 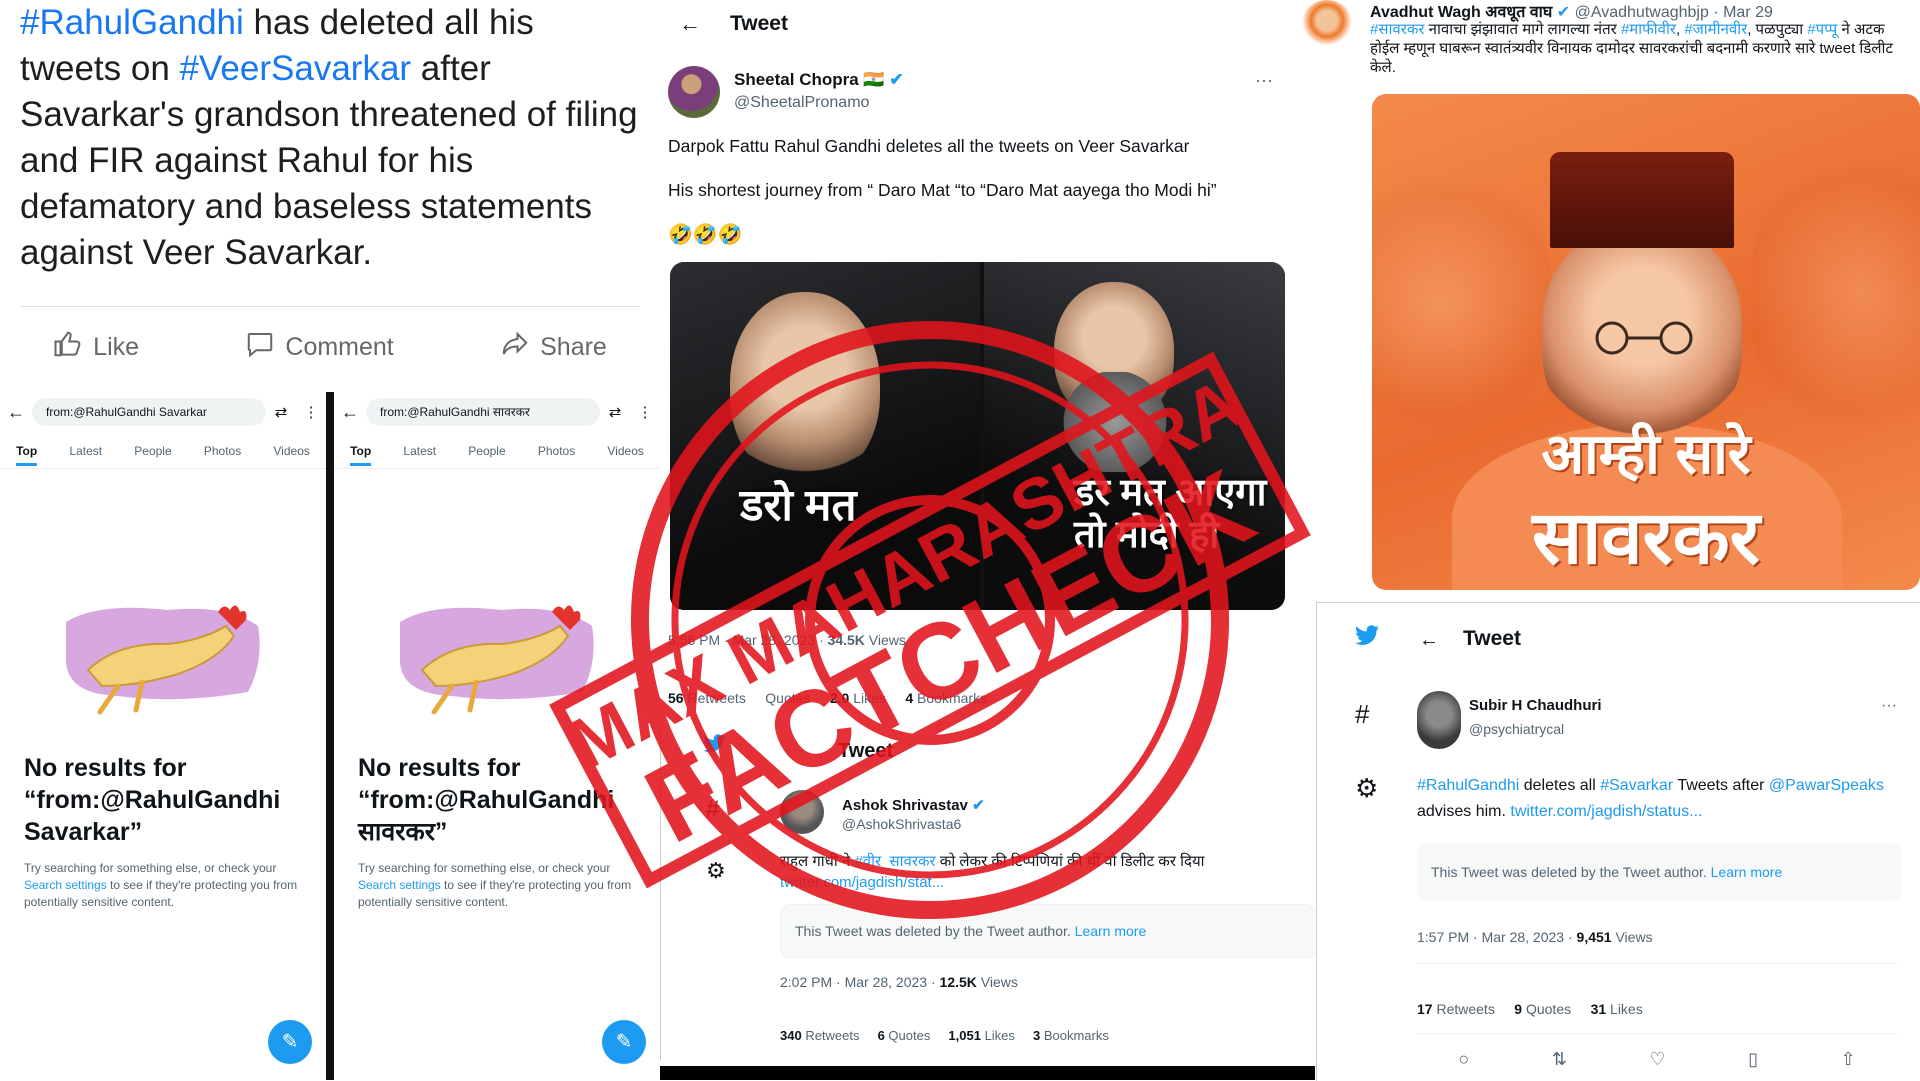 I want to click on hashtag-link: #सावरकर, so click(x=1397, y=29).